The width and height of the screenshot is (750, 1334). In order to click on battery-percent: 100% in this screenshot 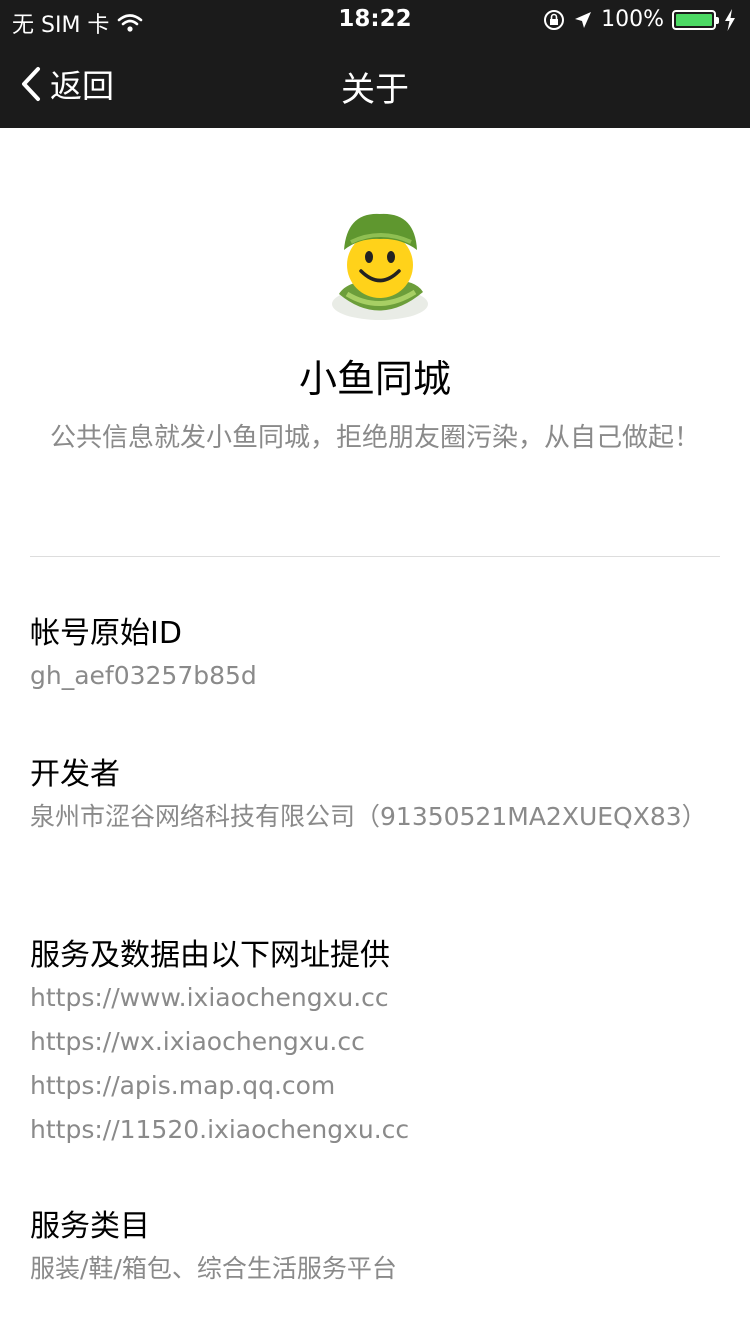, I will do `click(632, 19)`.